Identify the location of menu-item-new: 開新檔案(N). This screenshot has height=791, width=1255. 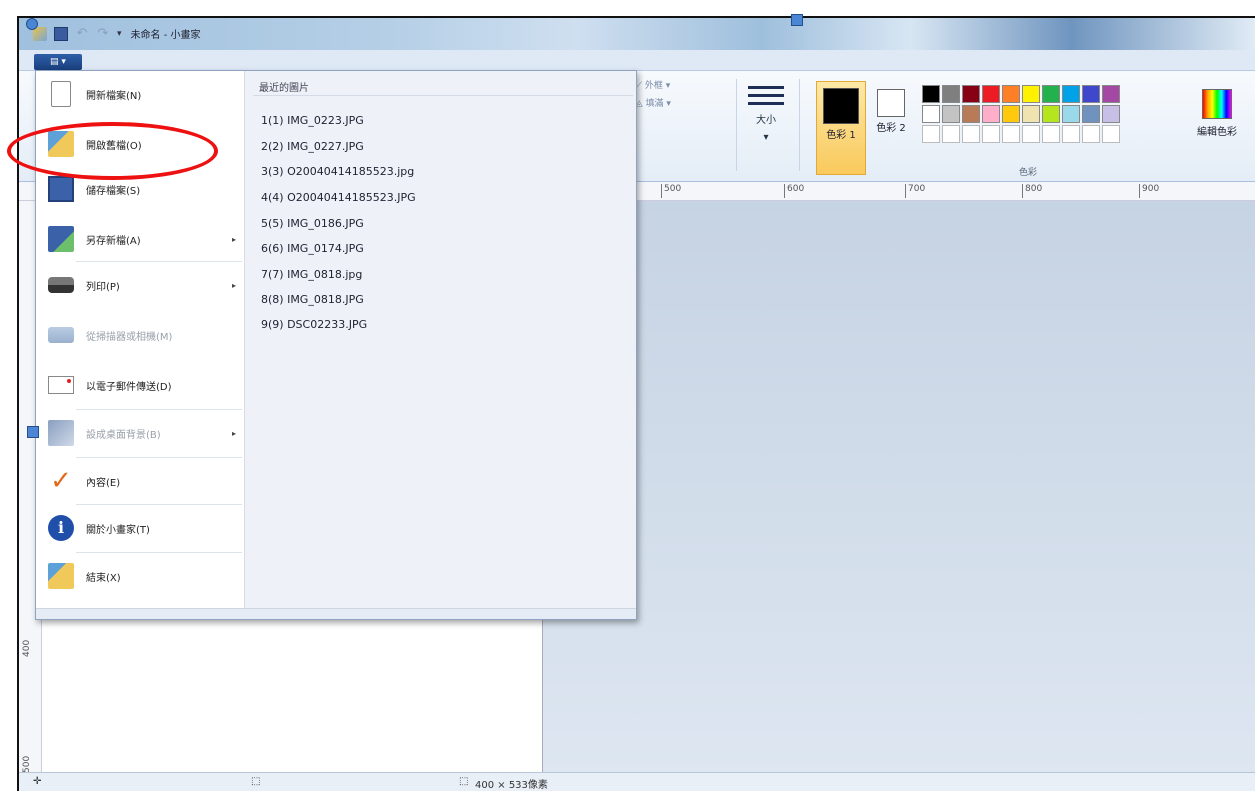
(140, 94).